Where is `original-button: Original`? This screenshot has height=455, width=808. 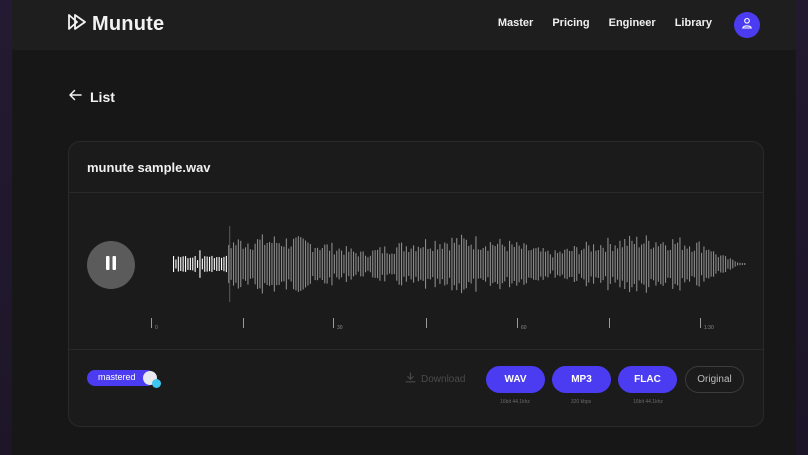 original-button: Original is located at coordinates (714, 379).